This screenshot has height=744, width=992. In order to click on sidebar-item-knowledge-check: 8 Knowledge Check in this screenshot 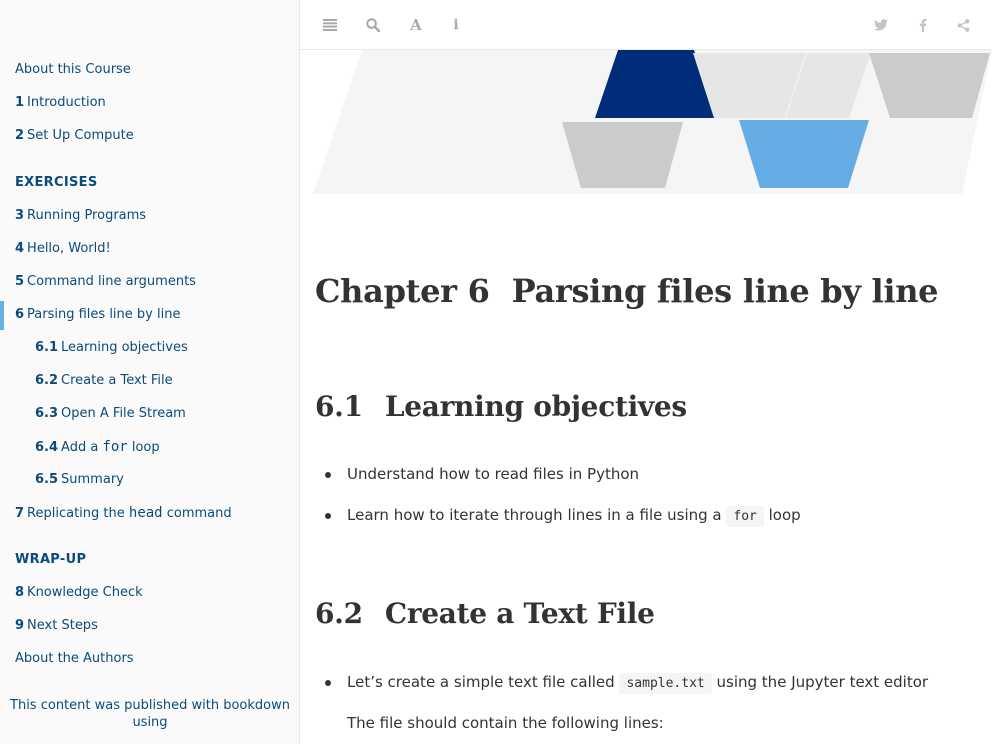, I will do `click(79, 593)`.